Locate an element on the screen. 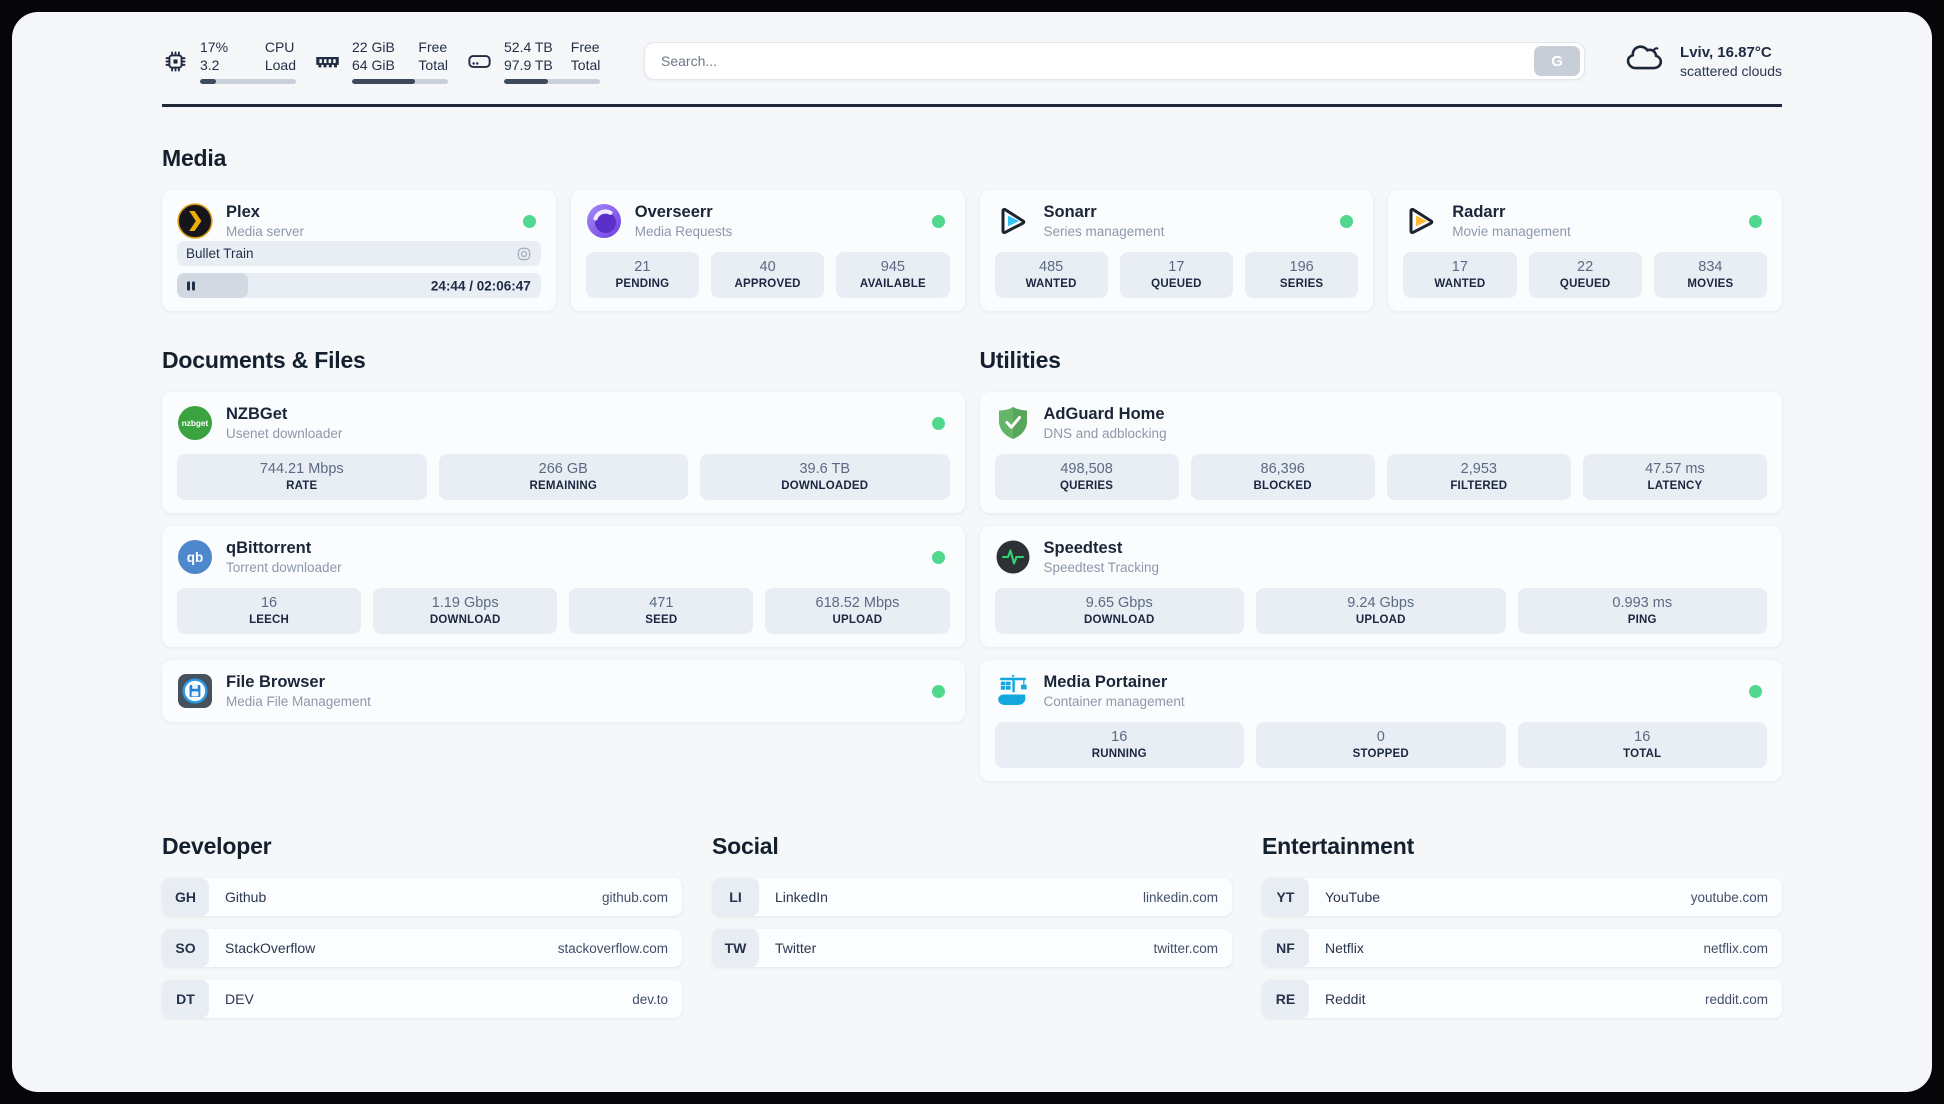 This screenshot has height=1104, width=1944. overseerr-icon is located at coordinates (604, 221).